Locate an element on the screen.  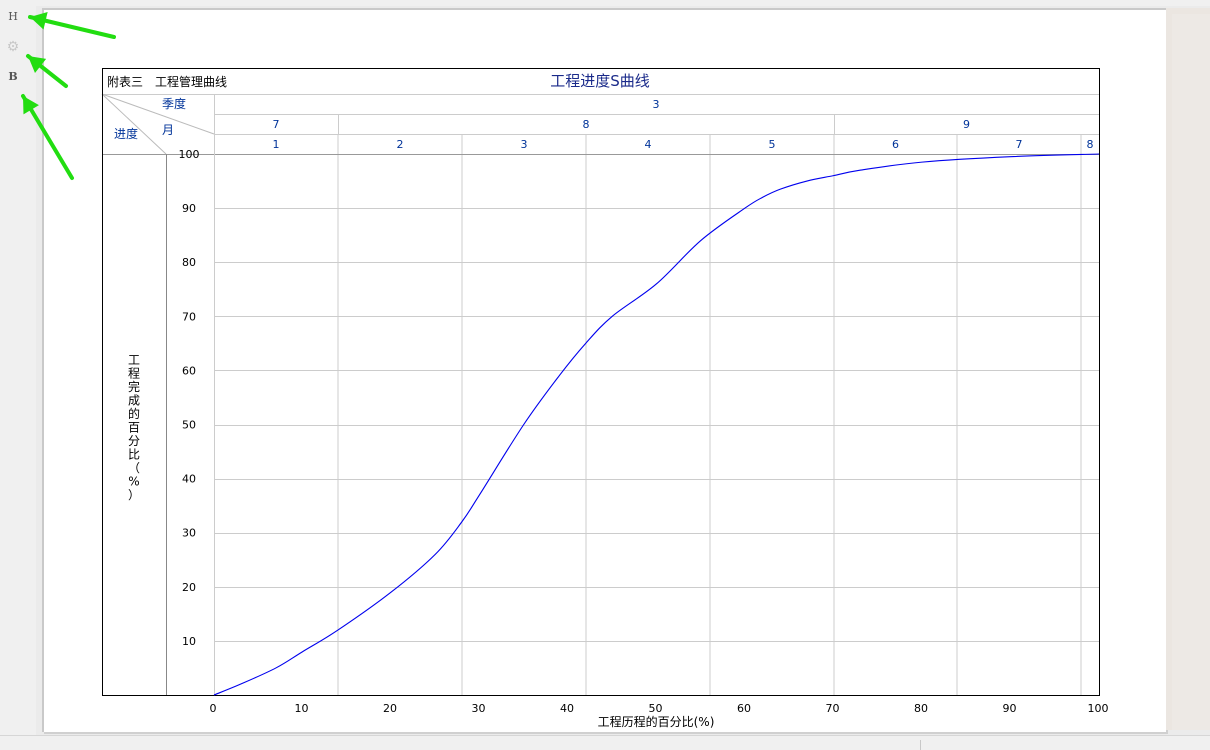
progress-label: 进度 is located at coordinates (126, 133).